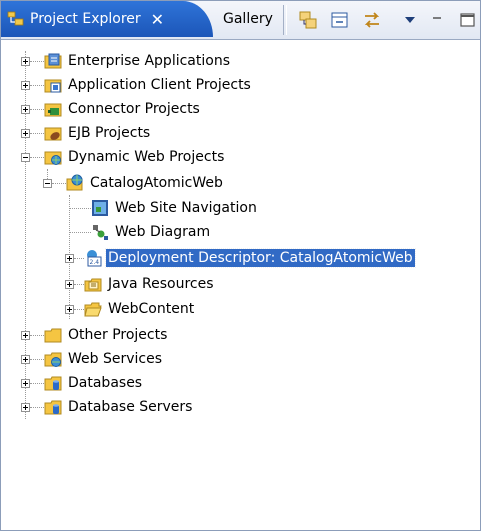 The height and width of the screenshot is (531, 481). I want to click on svg-text: 2.4, so click(95, 262).